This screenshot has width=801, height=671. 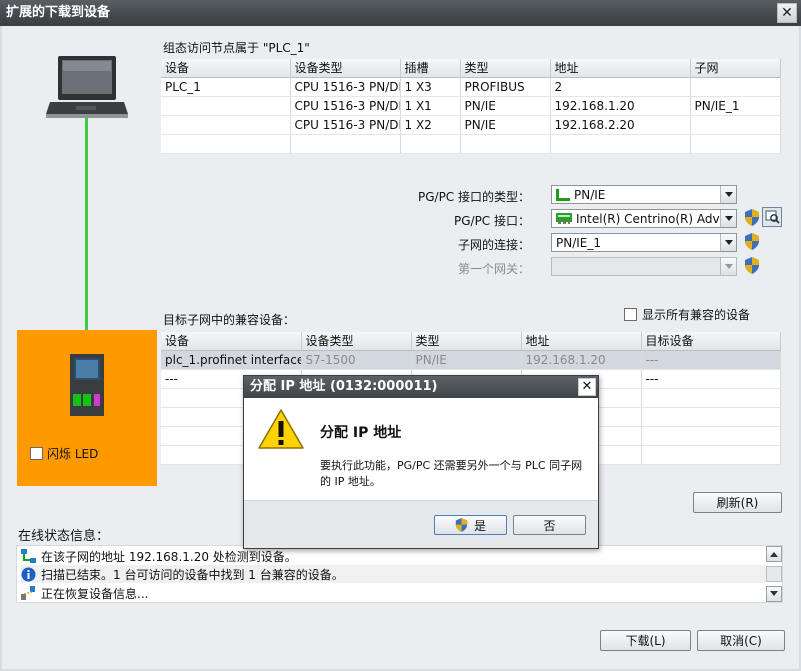 I want to click on pgpc-type-value: PN/IE, so click(x=590, y=194).